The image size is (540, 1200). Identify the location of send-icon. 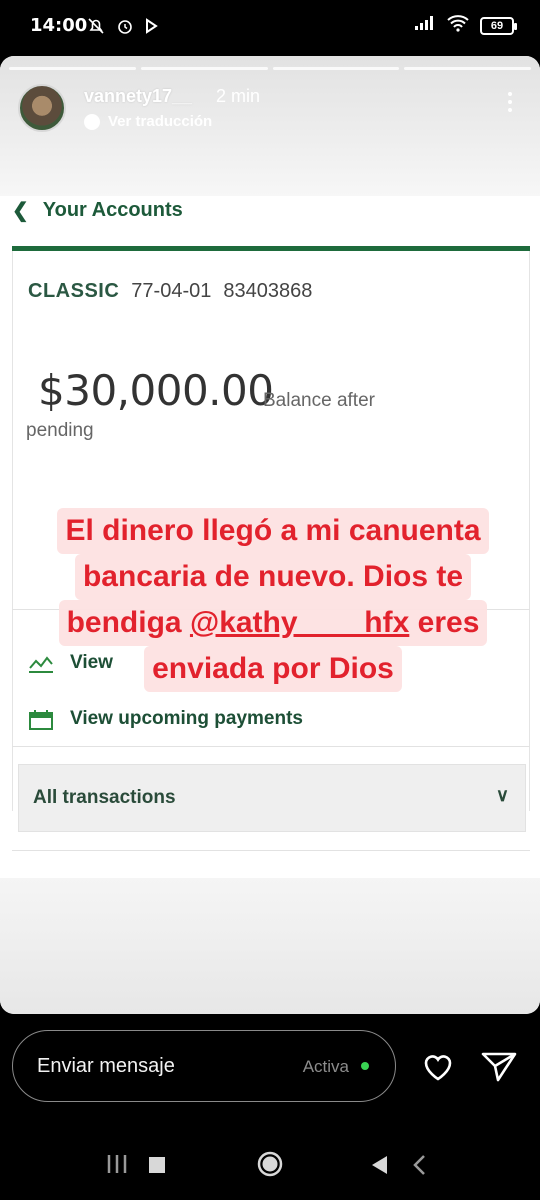
(498, 1066).